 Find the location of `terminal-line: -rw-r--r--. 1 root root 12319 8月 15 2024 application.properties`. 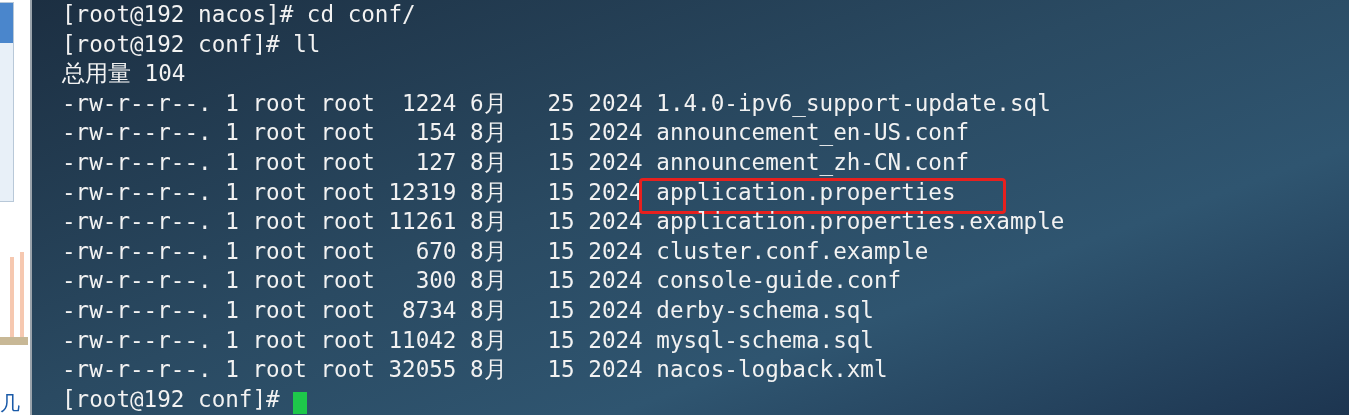

terminal-line: -rw-r--r--. 1 root root 12319 8月 15 2024 application.properties is located at coordinates (509, 192).